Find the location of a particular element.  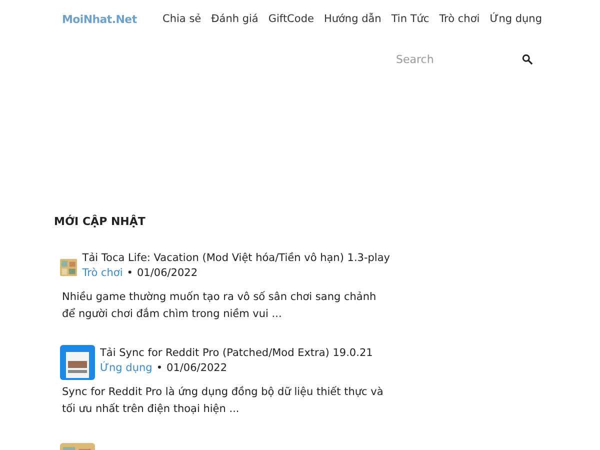

nav-link: Trò chơi is located at coordinates (459, 19).